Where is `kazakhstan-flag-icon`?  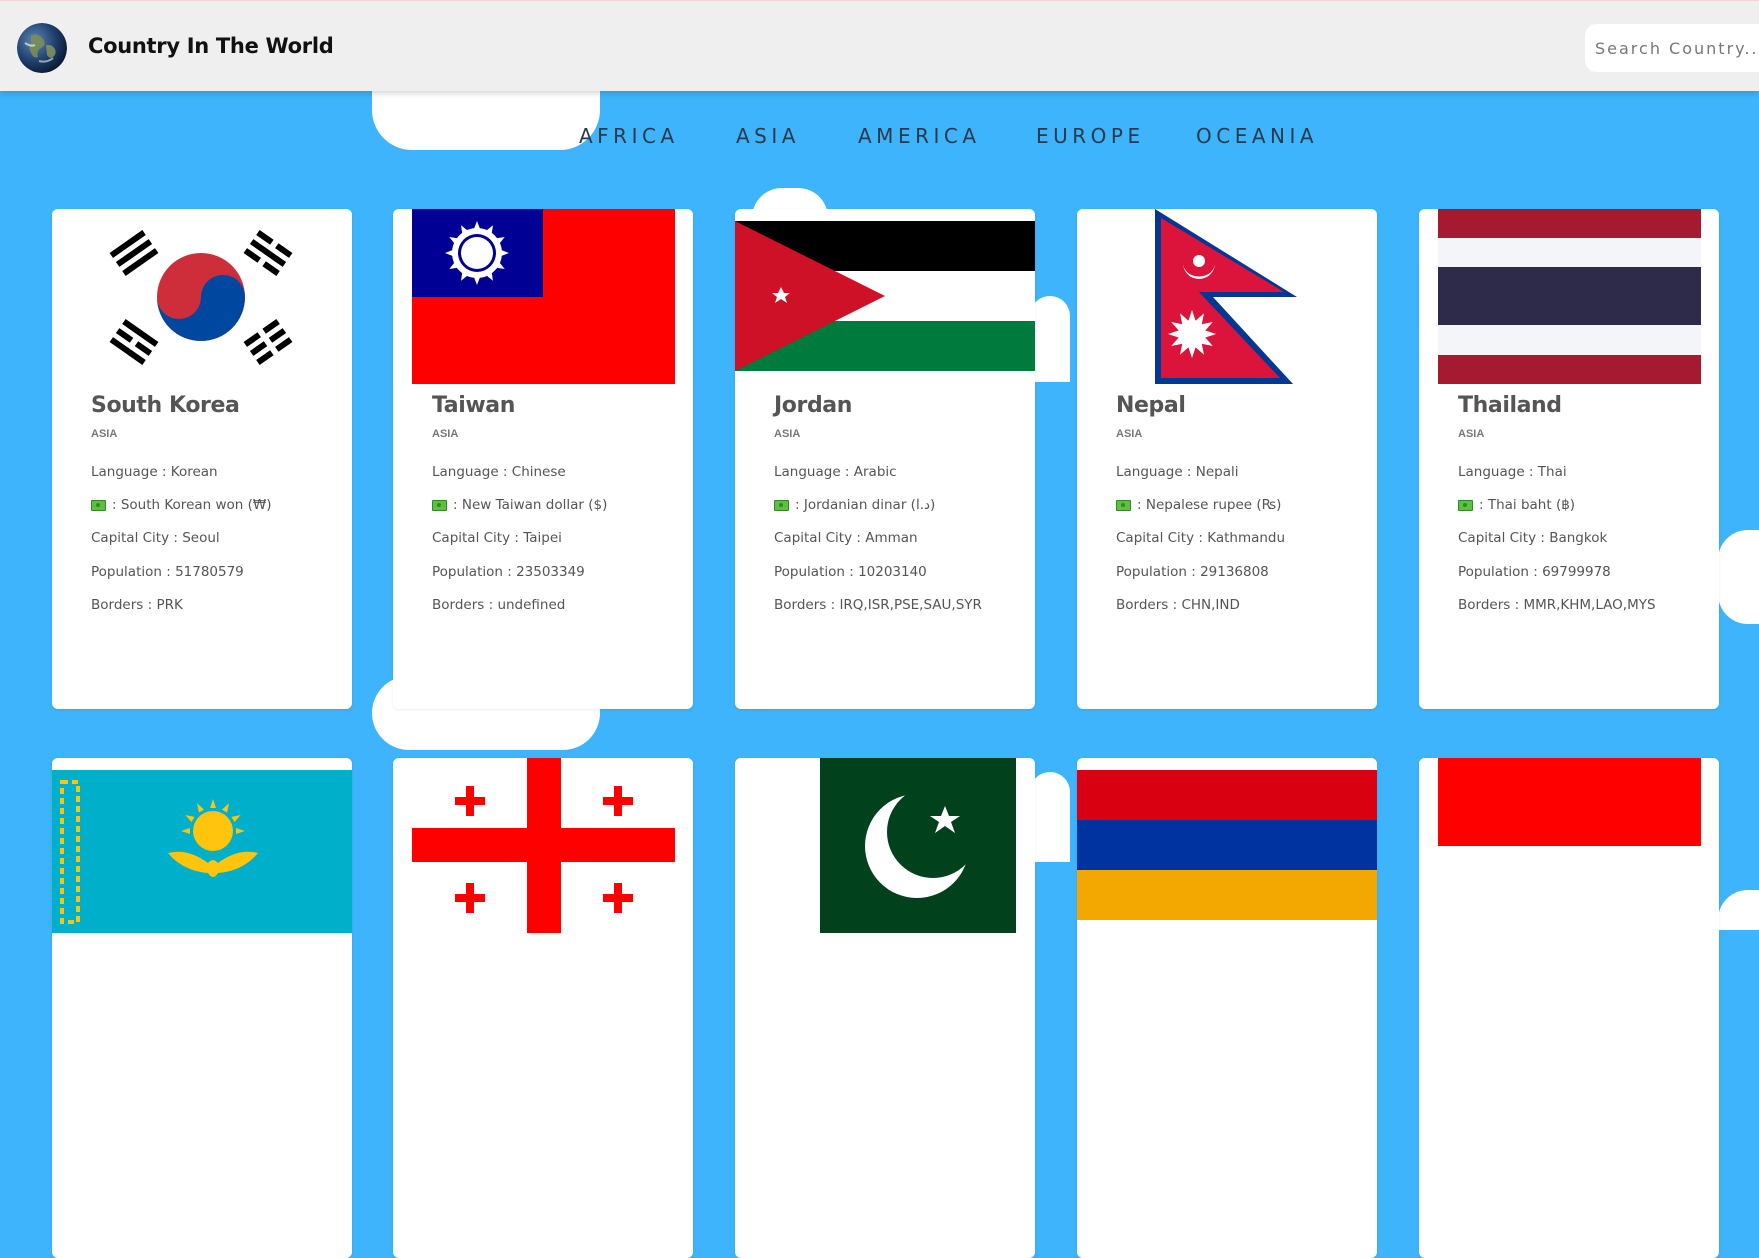
kazakhstan-flag-icon is located at coordinates (202, 845).